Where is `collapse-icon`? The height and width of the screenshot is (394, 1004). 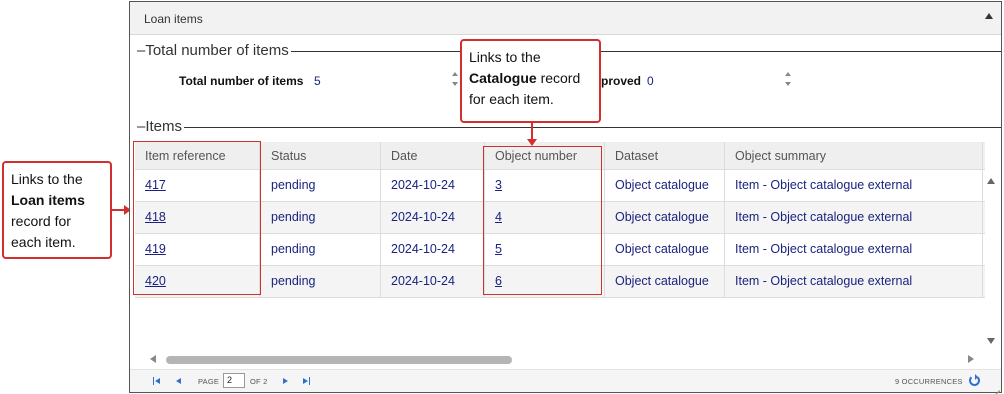
collapse-icon is located at coordinates (989, 16).